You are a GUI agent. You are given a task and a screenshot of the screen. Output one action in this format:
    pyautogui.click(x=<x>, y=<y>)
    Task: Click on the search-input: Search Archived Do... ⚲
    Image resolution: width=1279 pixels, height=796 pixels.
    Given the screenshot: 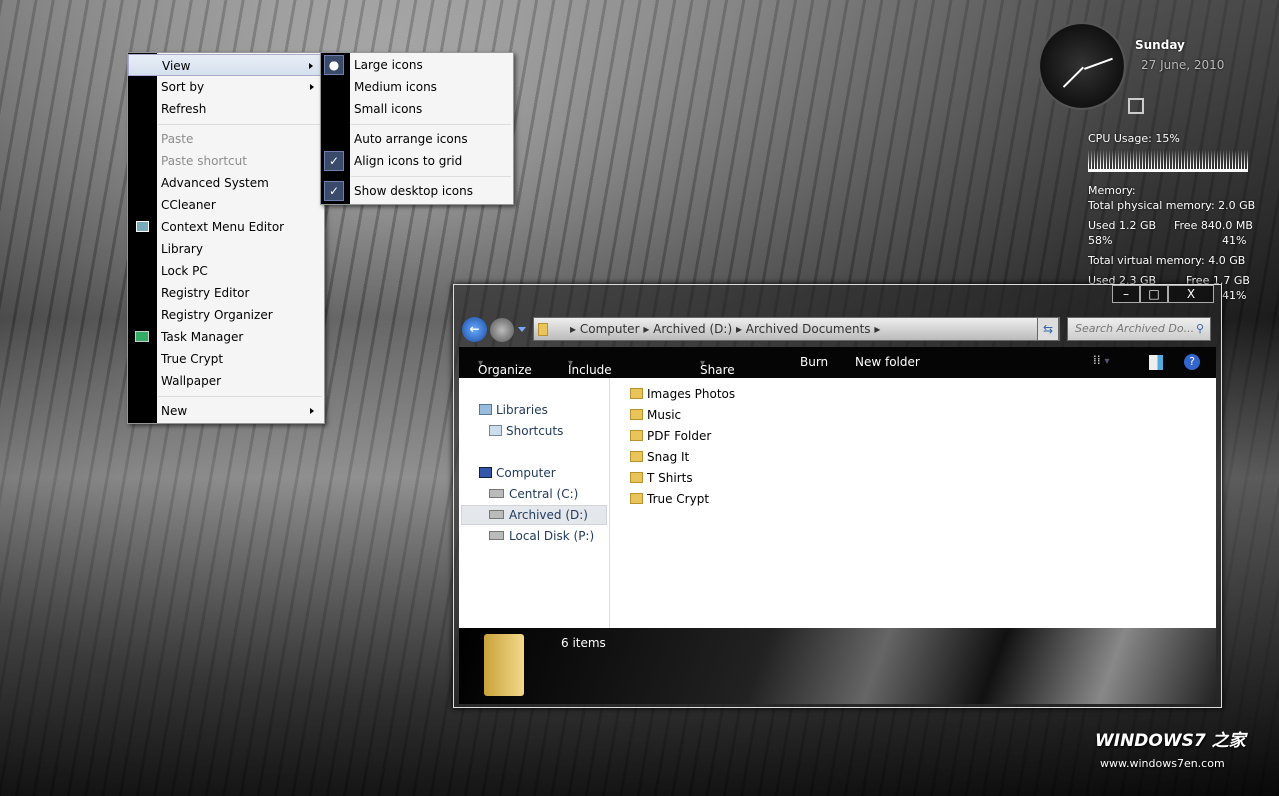 What is the action you would take?
    pyautogui.click(x=1139, y=329)
    